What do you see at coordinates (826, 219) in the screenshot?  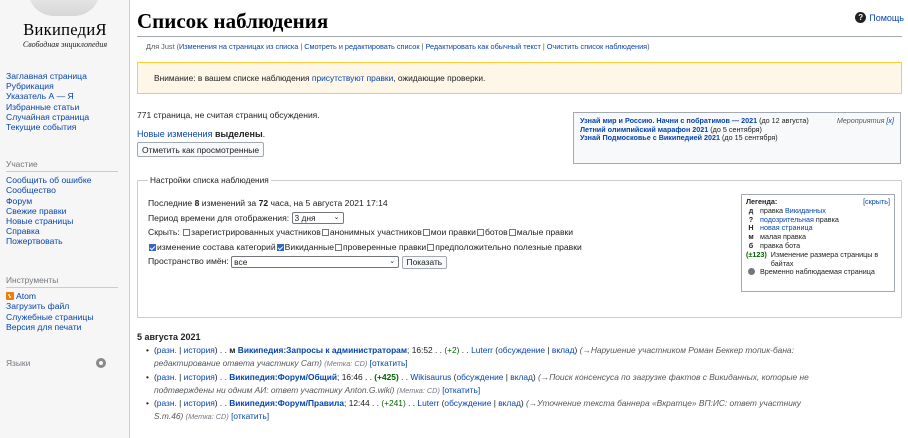 I see `legend-text: правка` at bounding box center [826, 219].